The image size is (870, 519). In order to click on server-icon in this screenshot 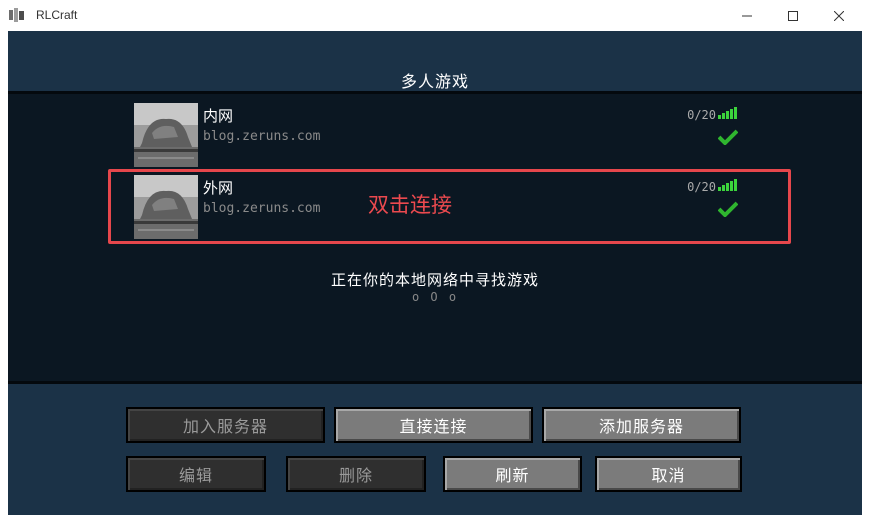, I will do `click(166, 135)`.